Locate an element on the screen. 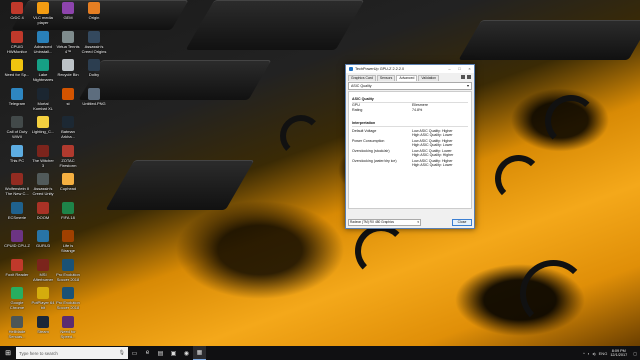  minimize-button: – is located at coordinates (449, 68).